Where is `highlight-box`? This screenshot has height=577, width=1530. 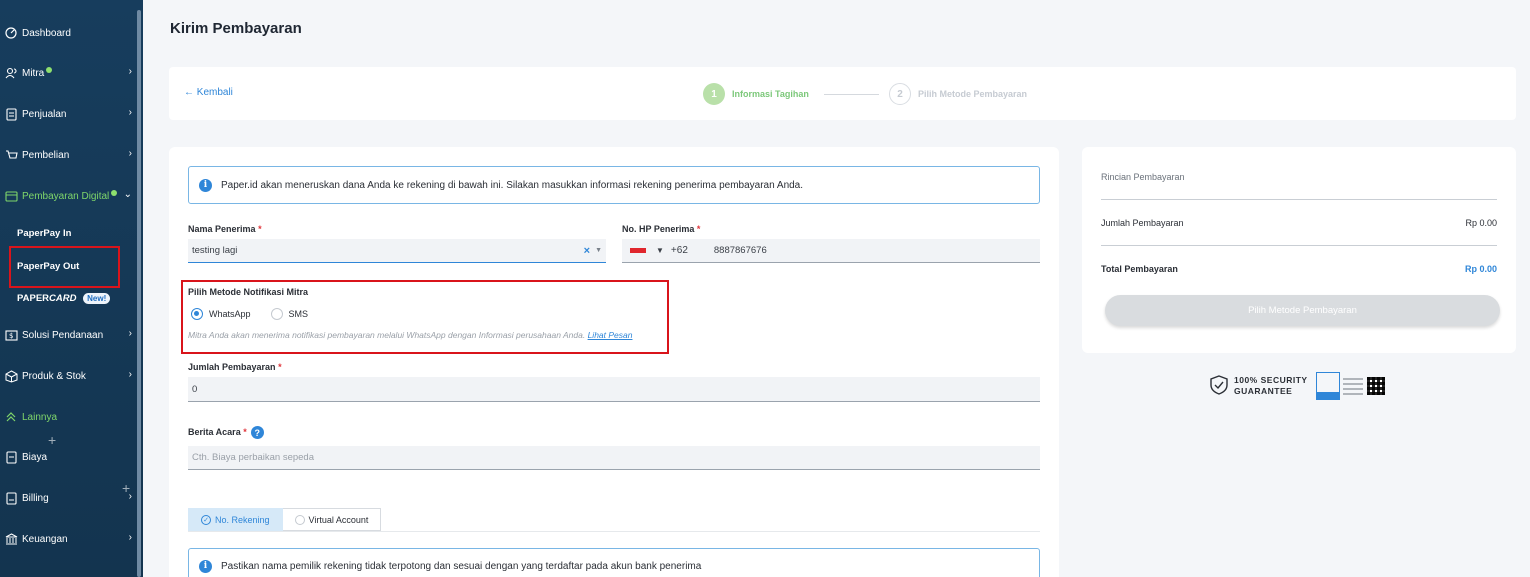
highlight-box is located at coordinates (64, 267).